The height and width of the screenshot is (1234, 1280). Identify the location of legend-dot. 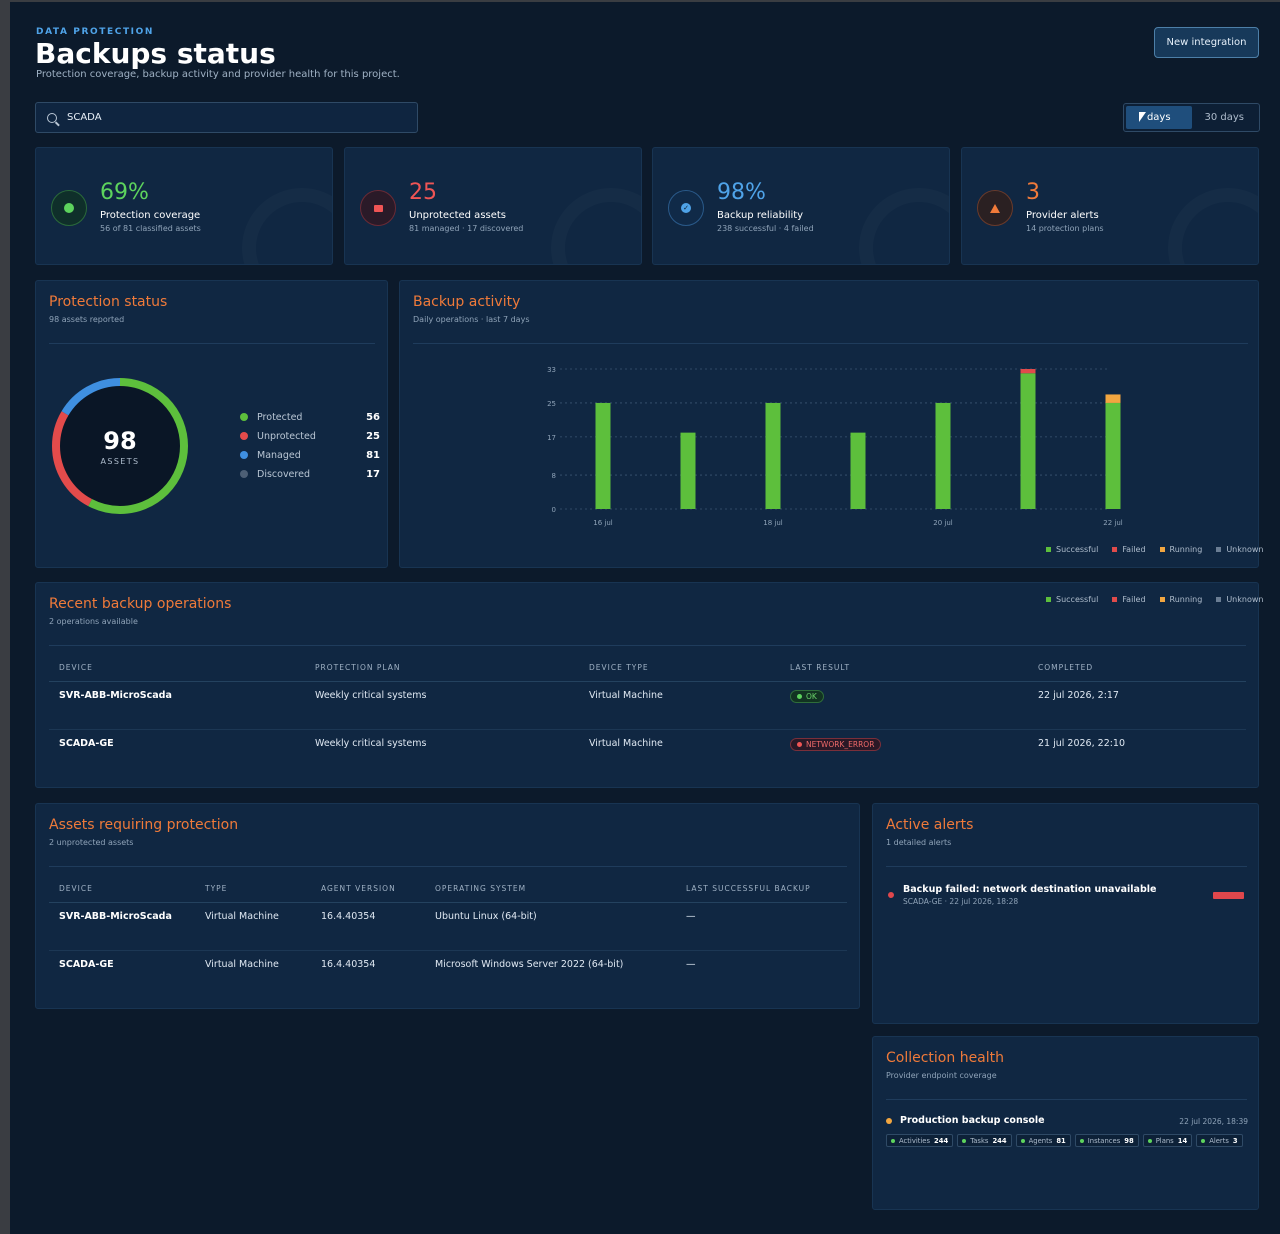
(244, 436).